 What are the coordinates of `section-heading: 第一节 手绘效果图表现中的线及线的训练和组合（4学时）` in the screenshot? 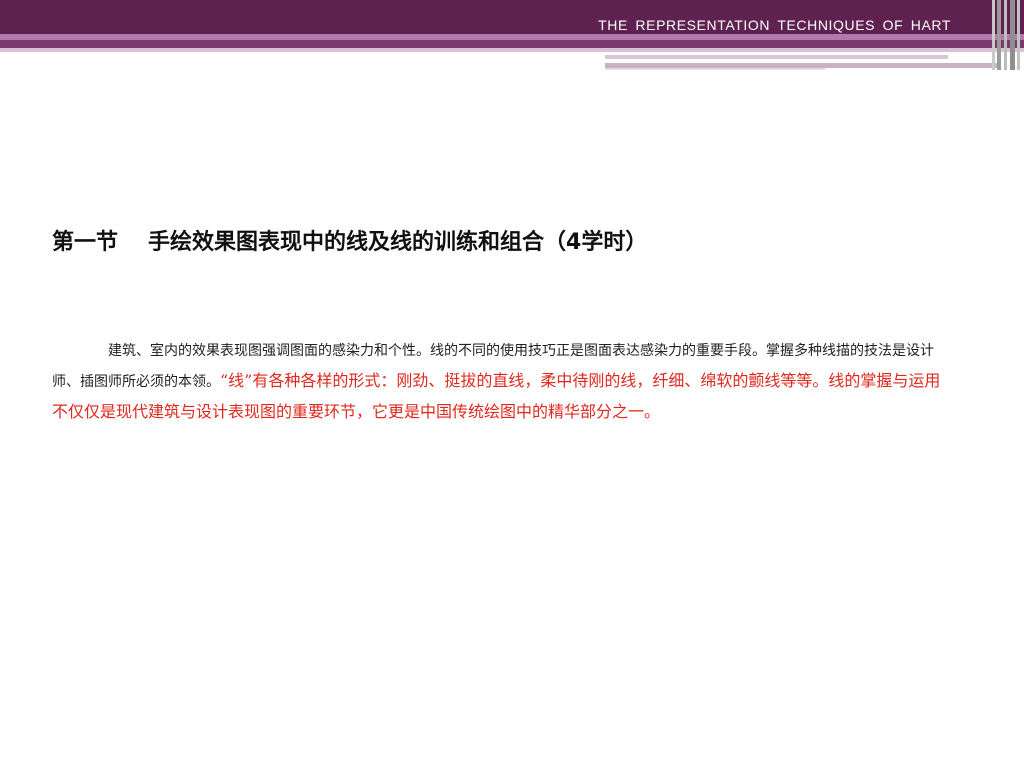 It's located at (349, 240).